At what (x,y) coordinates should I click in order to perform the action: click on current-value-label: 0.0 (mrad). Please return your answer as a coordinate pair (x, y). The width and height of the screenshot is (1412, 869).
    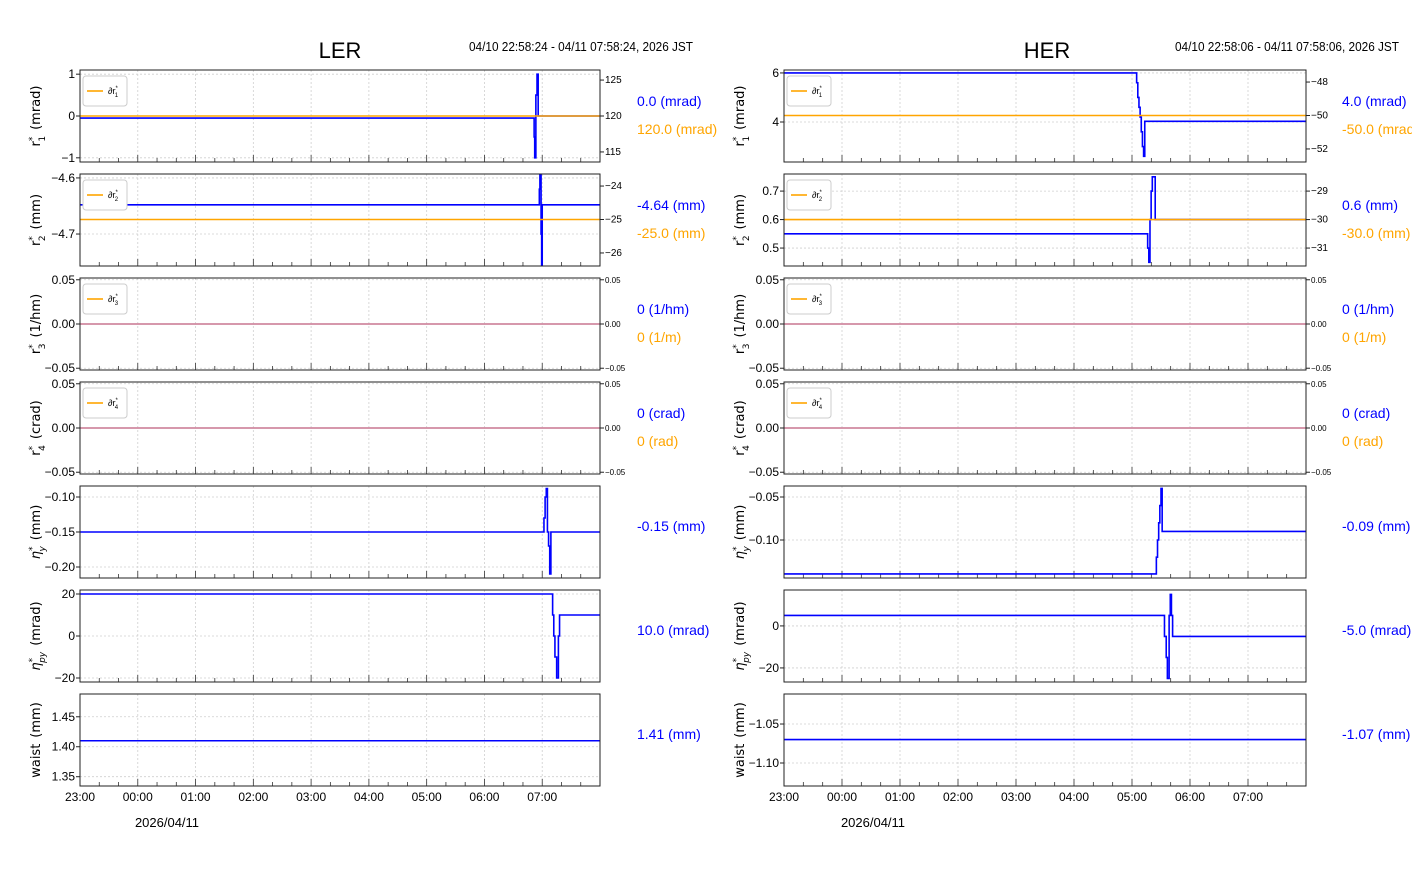
    Looking at the image, I should click on (669, 101).